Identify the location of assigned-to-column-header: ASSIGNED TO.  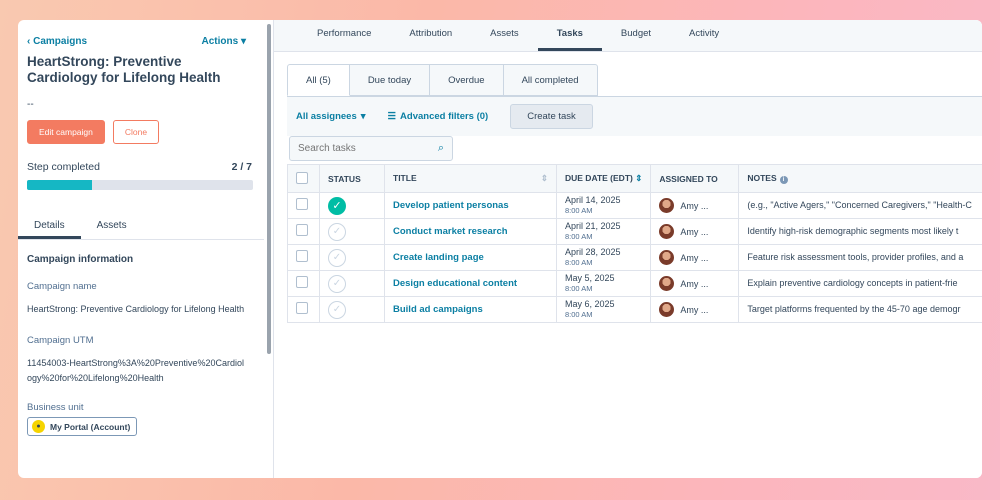
(695, 178).